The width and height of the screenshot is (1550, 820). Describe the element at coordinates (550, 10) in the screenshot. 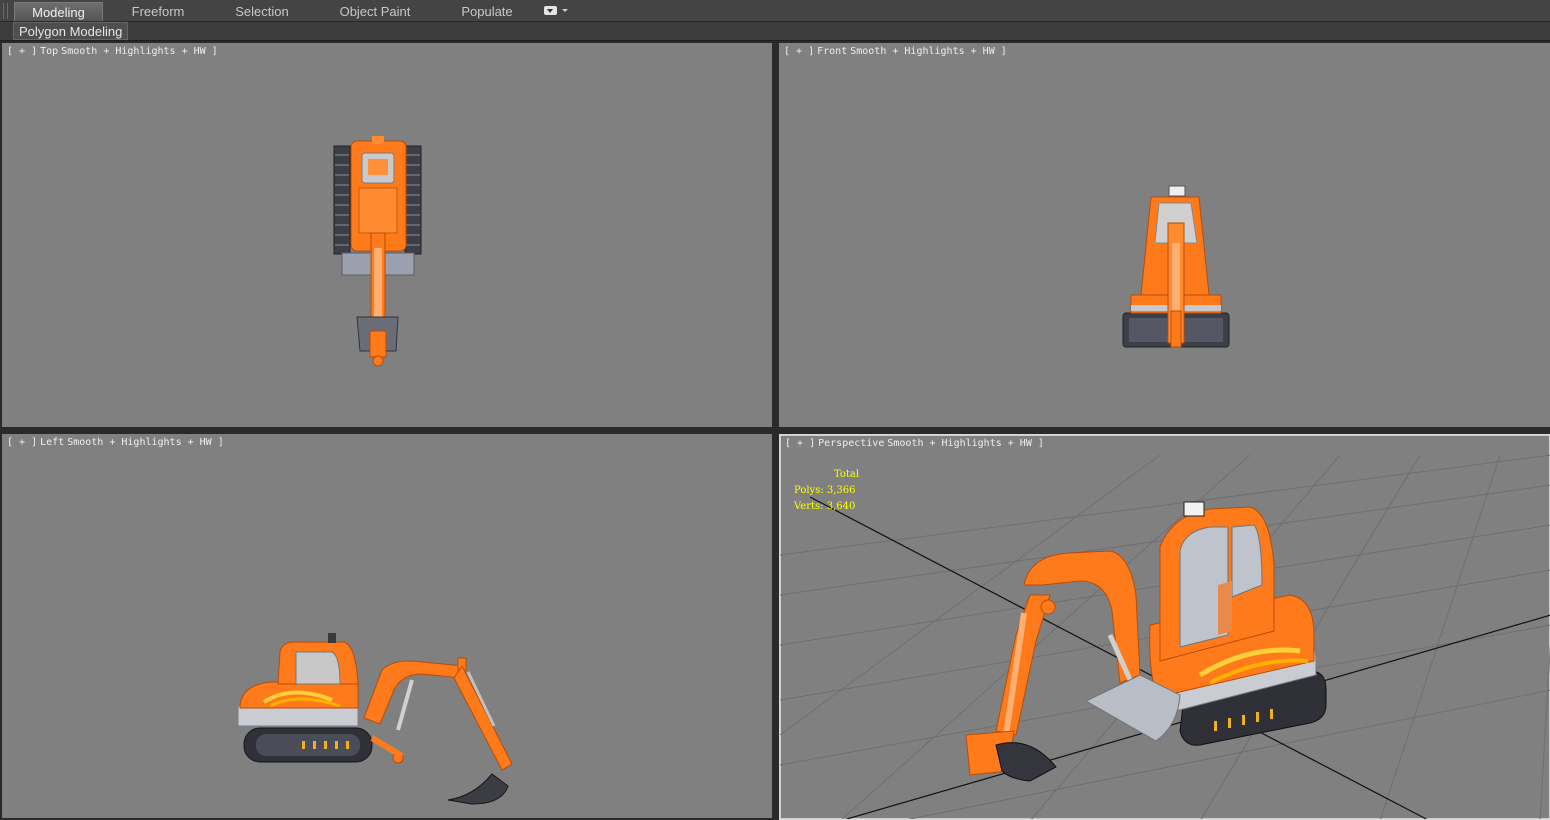

I see `ribbon-options-icon` at that location.